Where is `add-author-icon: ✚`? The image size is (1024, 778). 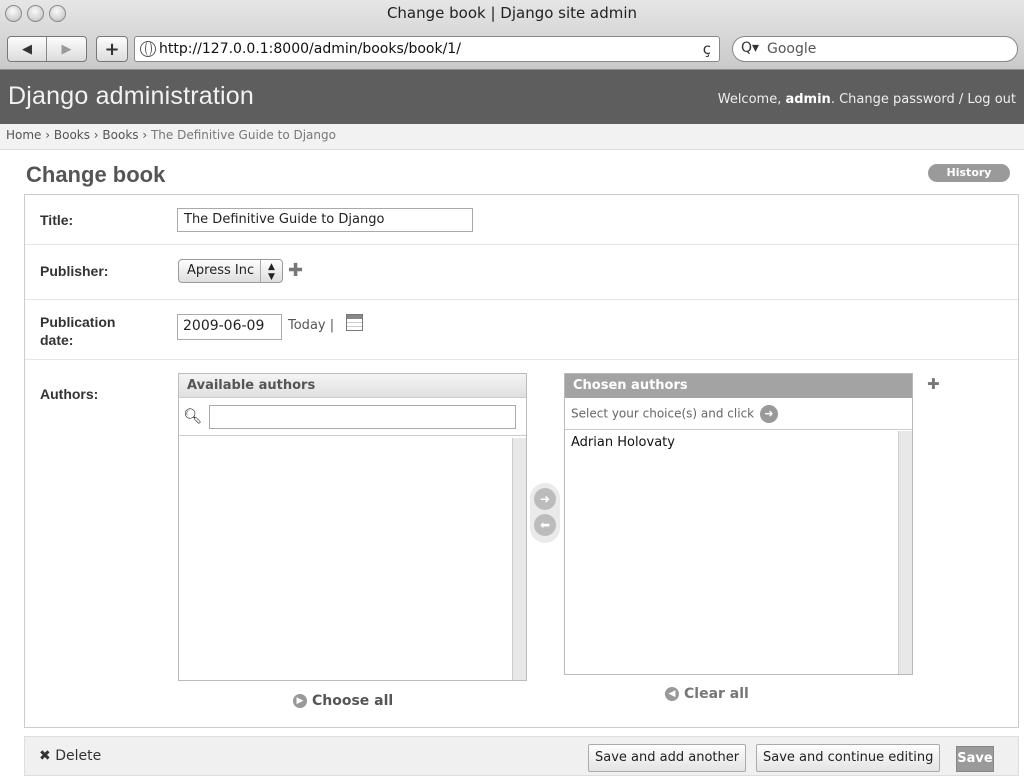 add-author-icon: ✚ is located at coordinates (933, 384).